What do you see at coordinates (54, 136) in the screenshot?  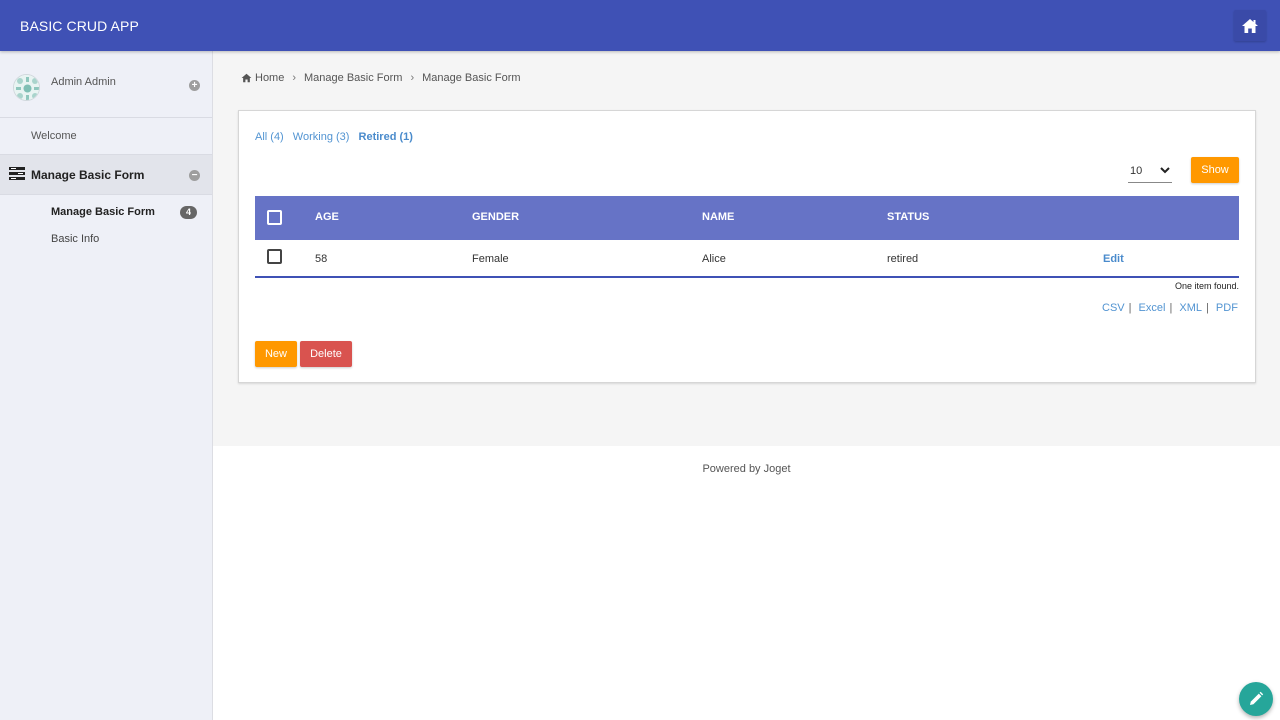 I see `sidebar-item-label: Welcome` at bounding box center [54, 136].